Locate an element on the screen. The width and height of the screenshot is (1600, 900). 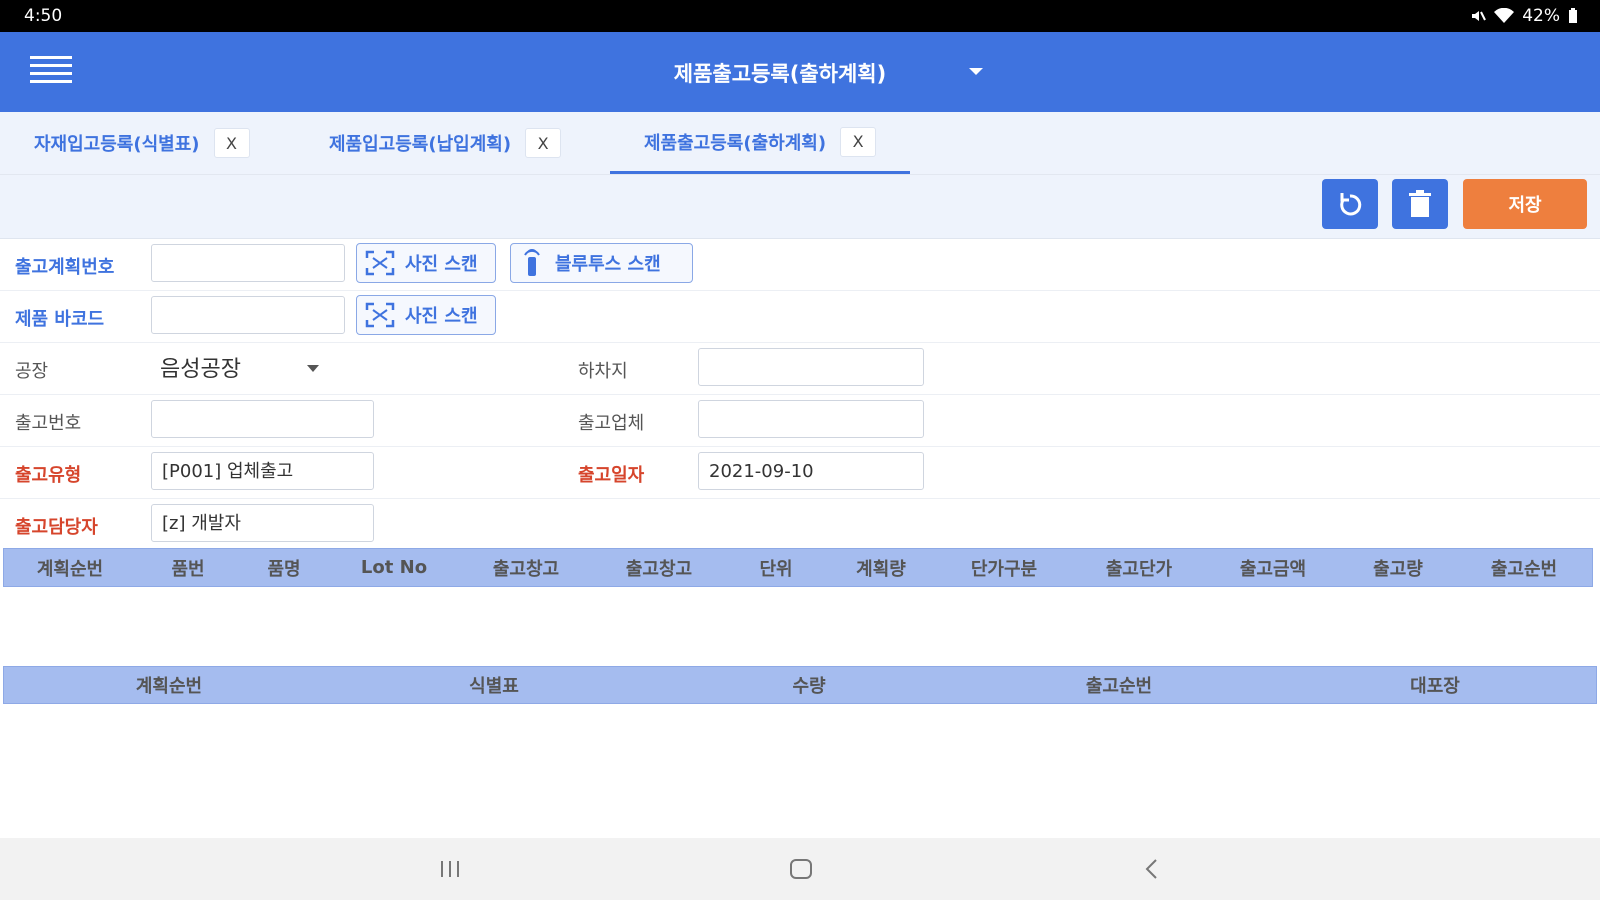
form-row-manager: 출고담당자 [z] 개발자 is located at coordinates (800, 524).